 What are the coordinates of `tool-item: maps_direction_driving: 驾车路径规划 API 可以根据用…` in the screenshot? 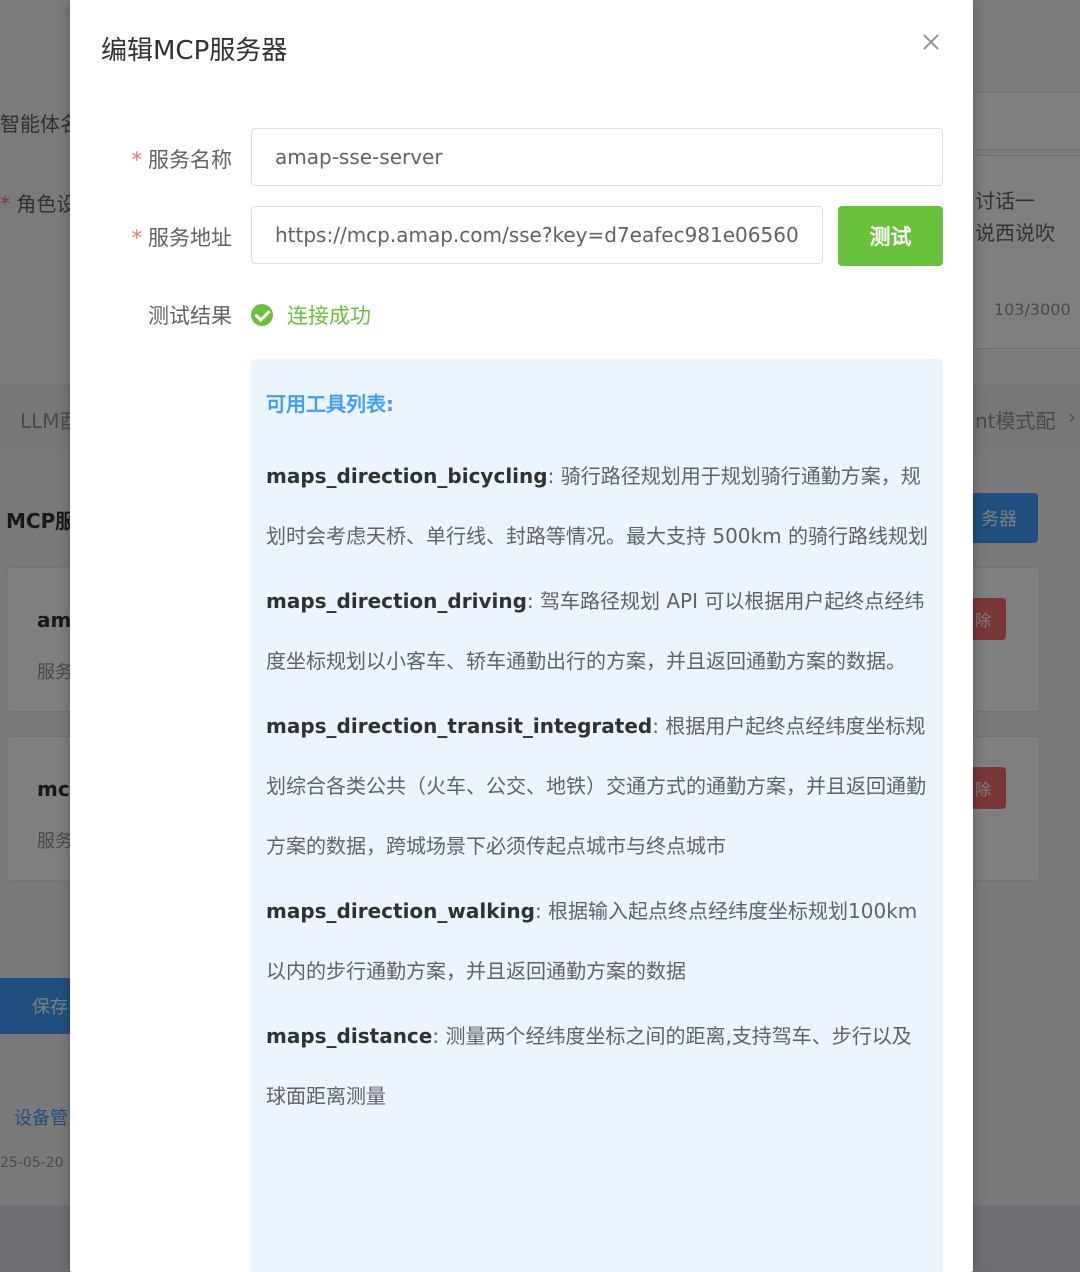 It's located at (597, 631).